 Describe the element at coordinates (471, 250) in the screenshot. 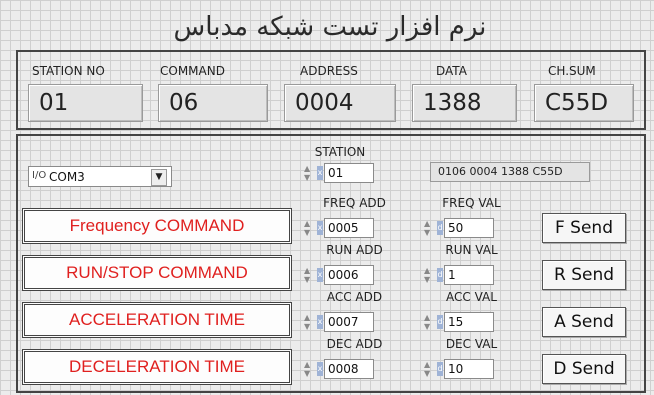

I see `run-val-label: RUN VAL` at that location.